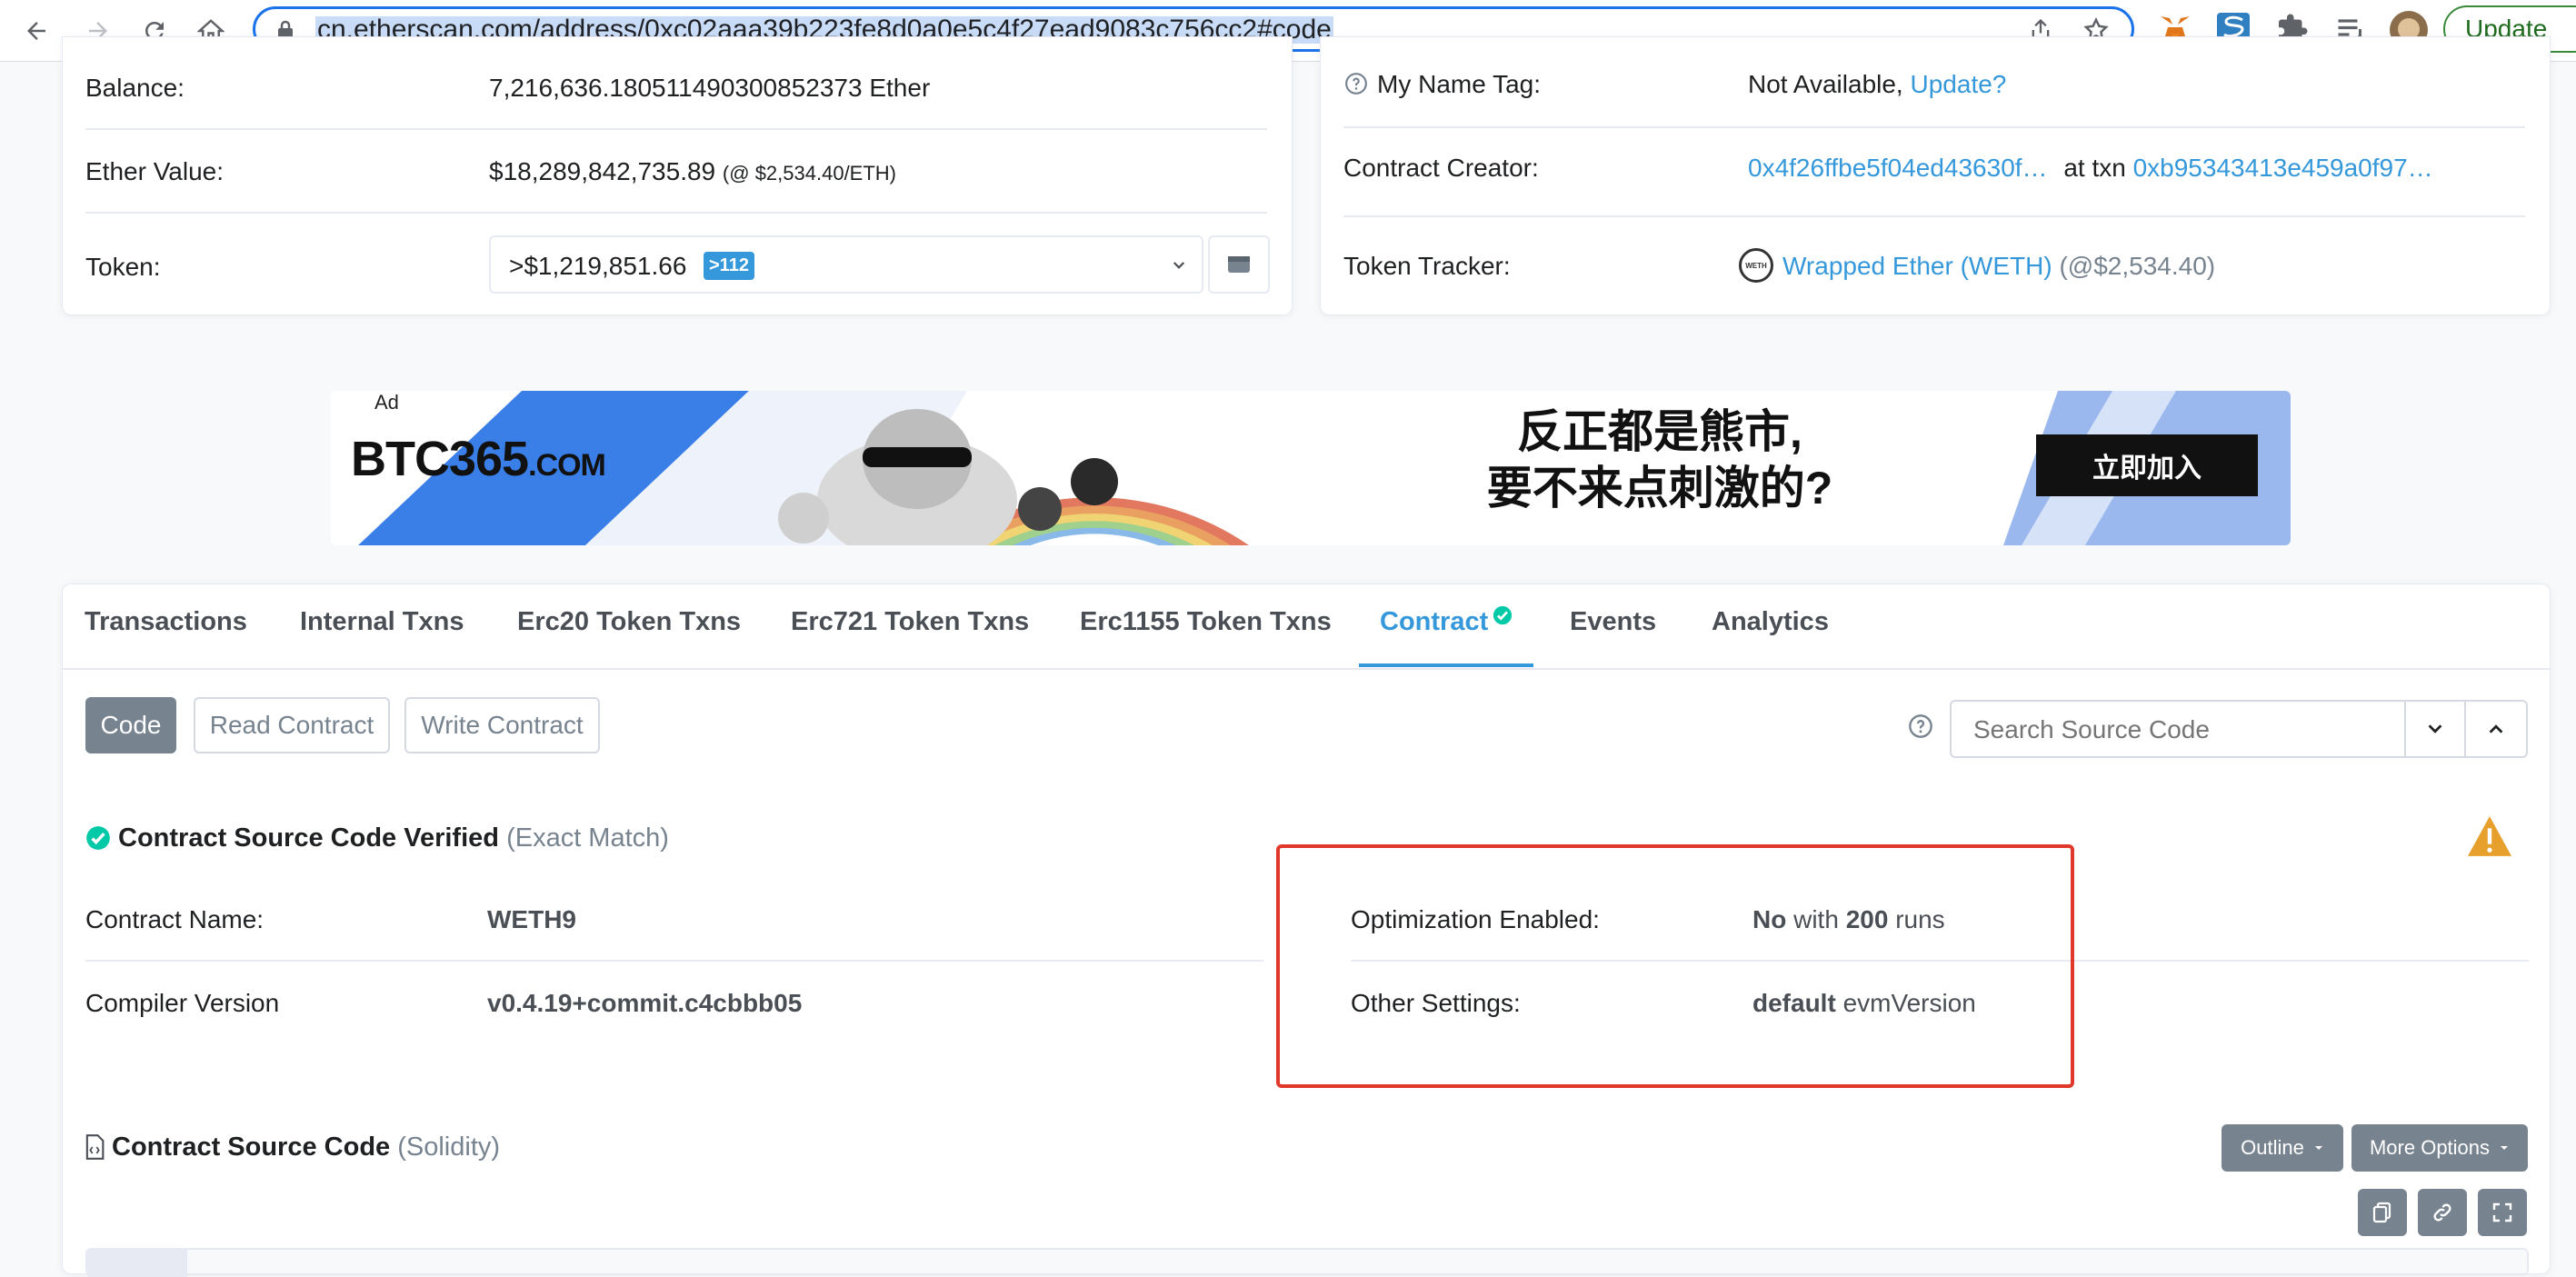  I want to click on tab-analytics: Analytics, so click(1770, 622).